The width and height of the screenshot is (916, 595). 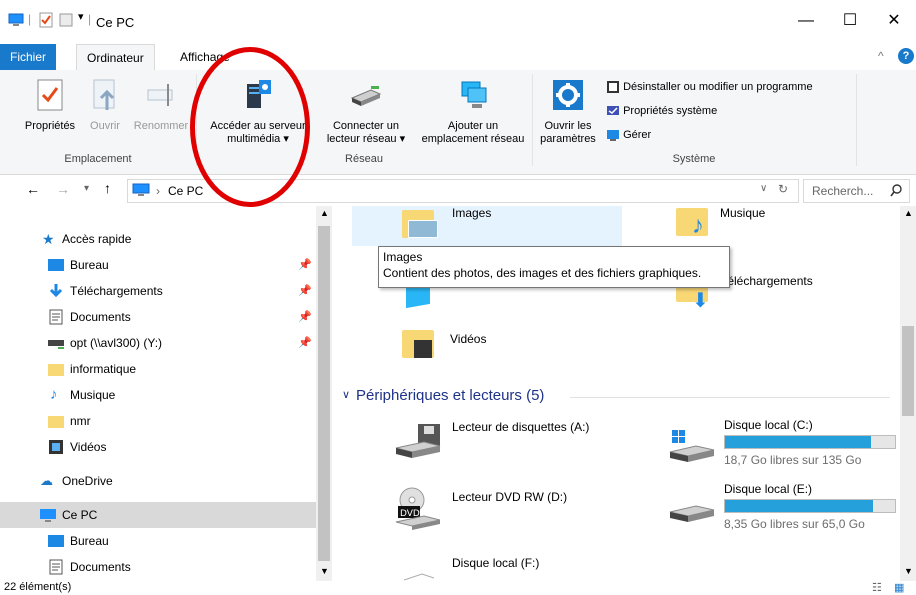 I want to click on forward-arrow-icon: →, so click(x=63, y=189).